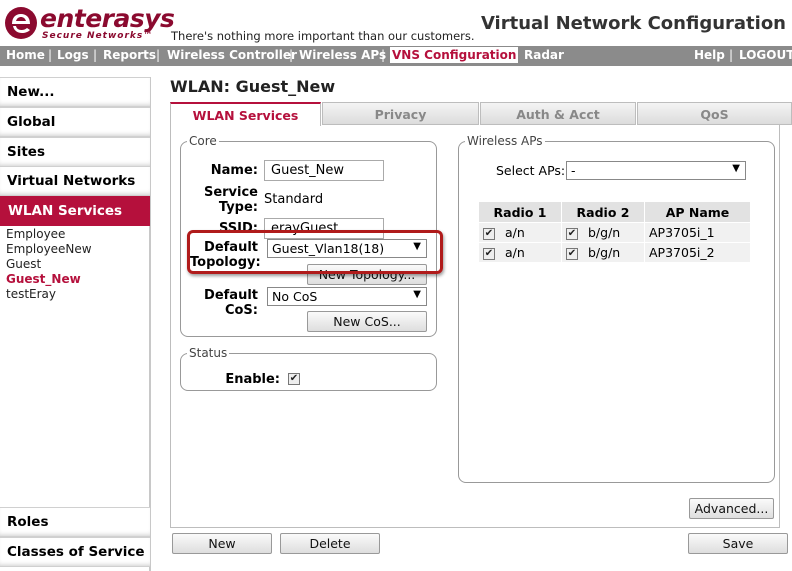 The image size is (792, 571). I want to click on sidebar-item-virtual-networks: Virtual Networks, so click(75, 181).